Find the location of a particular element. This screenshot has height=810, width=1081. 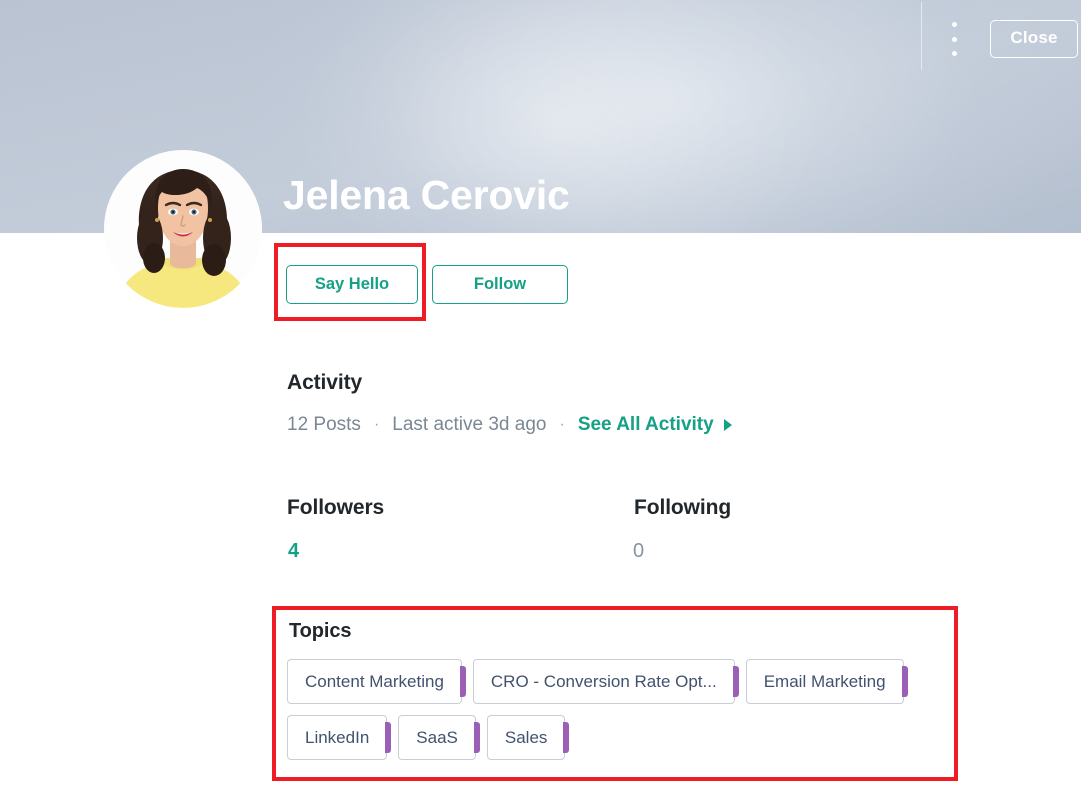

avatar is located at coordinates (183, 229).